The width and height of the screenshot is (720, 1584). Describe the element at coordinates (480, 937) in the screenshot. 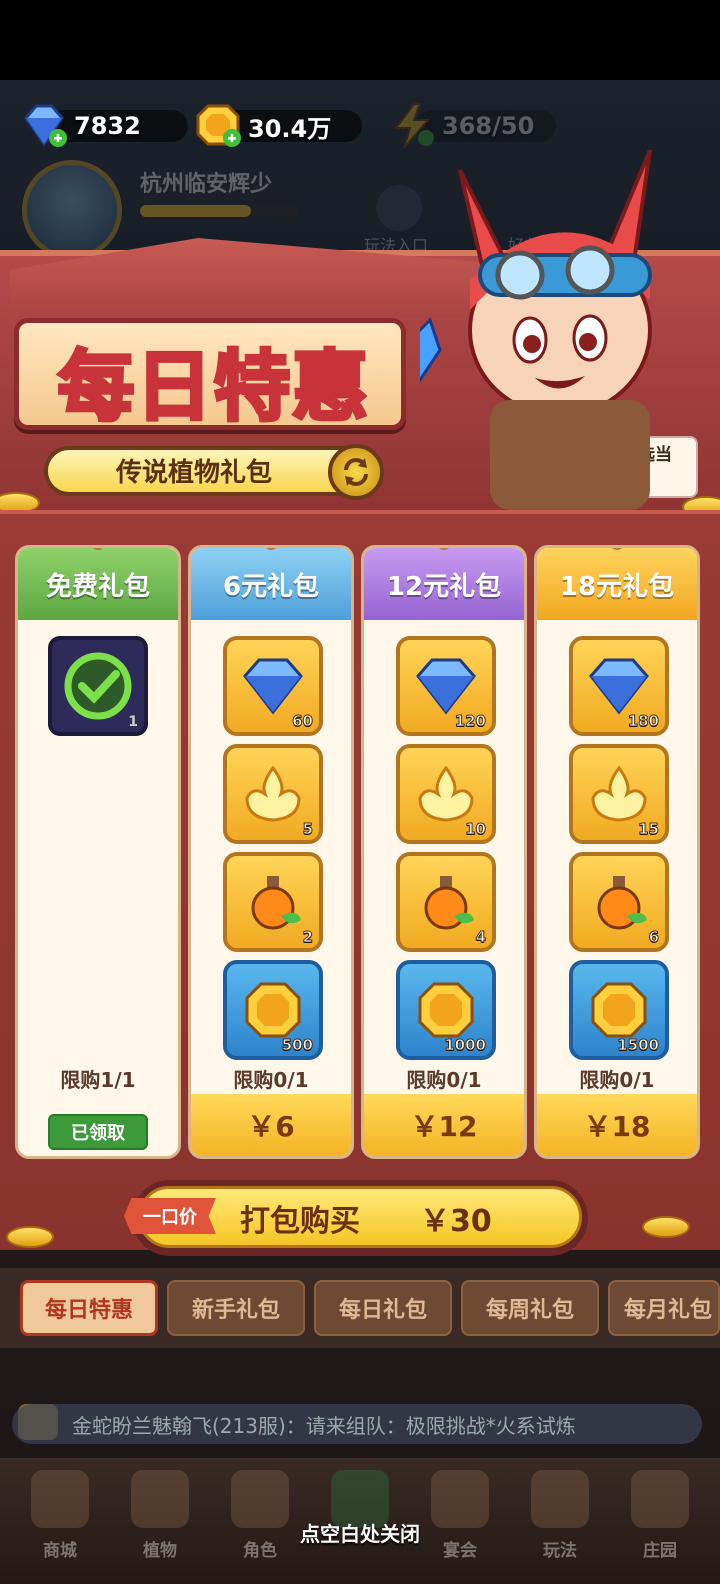

I see `item-qty: 4` at that location.